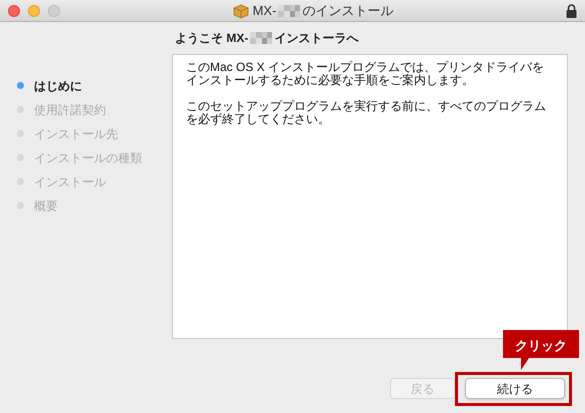 This screenshot has width=585, height=413. What do you see at coordinates (211, 38) in the screenshot?
I see `welcome-heading: ようこそ MX-` at bounding box center [211, 38].